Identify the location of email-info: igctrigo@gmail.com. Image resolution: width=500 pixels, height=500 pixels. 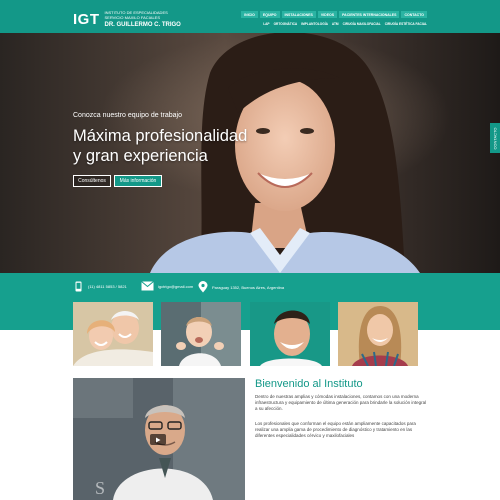
(167, 286).